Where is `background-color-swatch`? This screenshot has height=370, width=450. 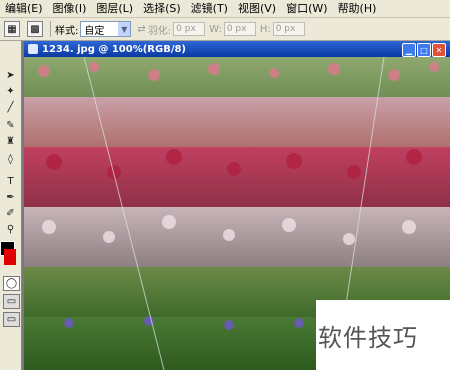
background-color-swatch is located at coordinates (10, 257).